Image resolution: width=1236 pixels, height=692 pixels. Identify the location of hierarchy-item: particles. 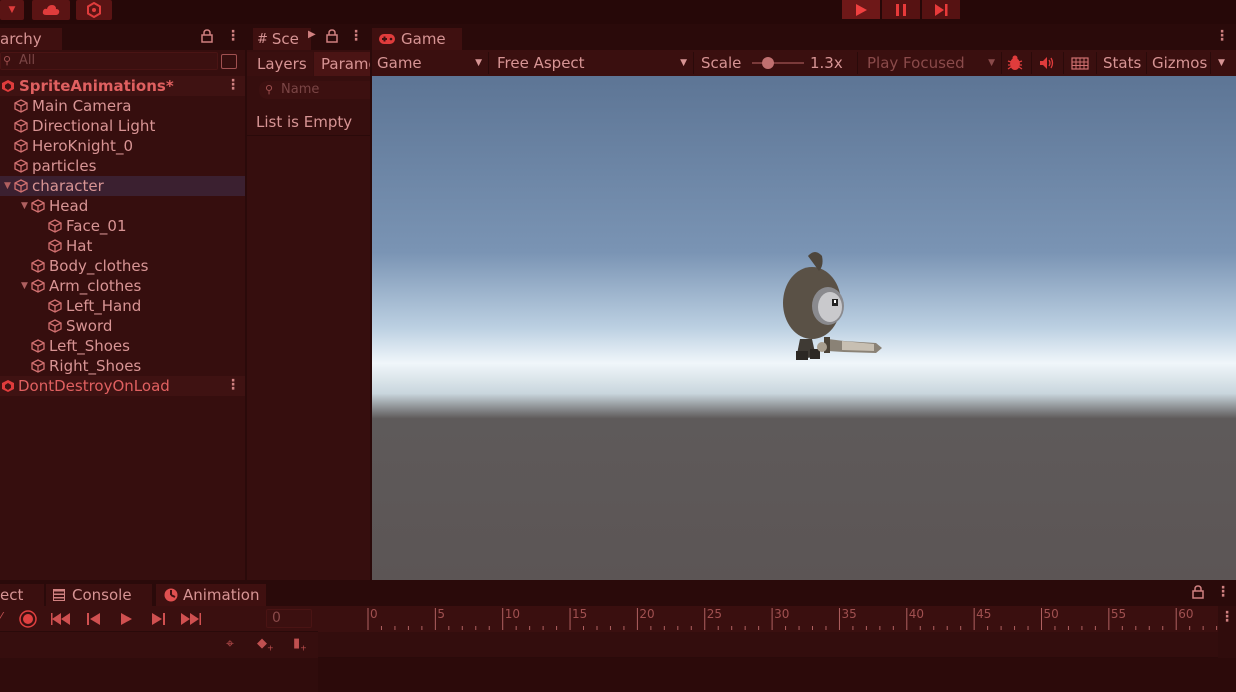
(122, 166).